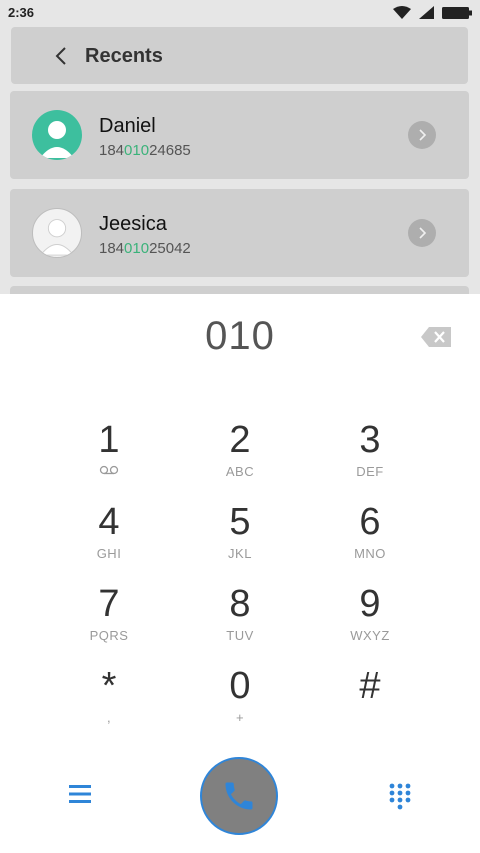 The height and width of the screenshot is (853, 480). I want to click on contact-name: Jeesica, so click(133, 224).